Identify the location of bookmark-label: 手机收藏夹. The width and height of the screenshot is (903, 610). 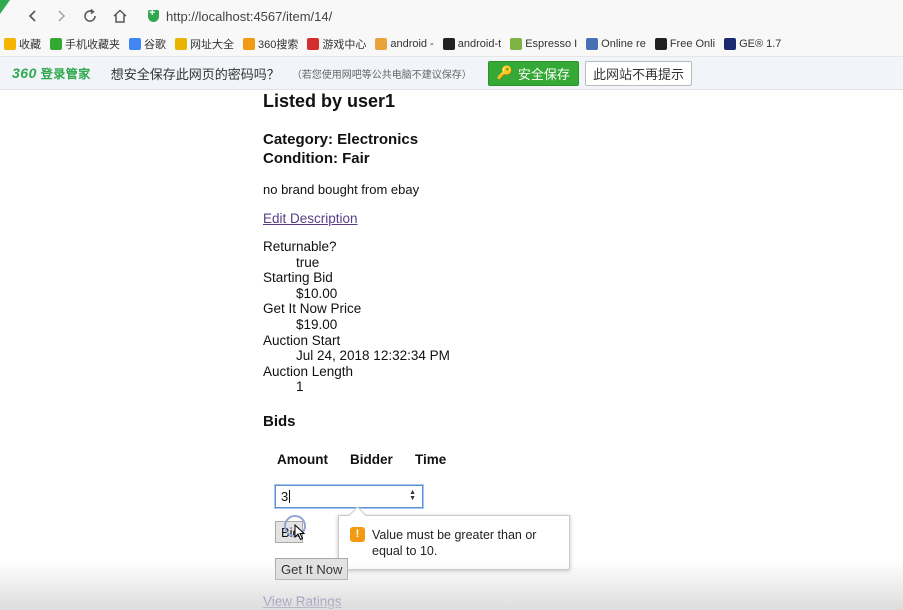
(92, 45).